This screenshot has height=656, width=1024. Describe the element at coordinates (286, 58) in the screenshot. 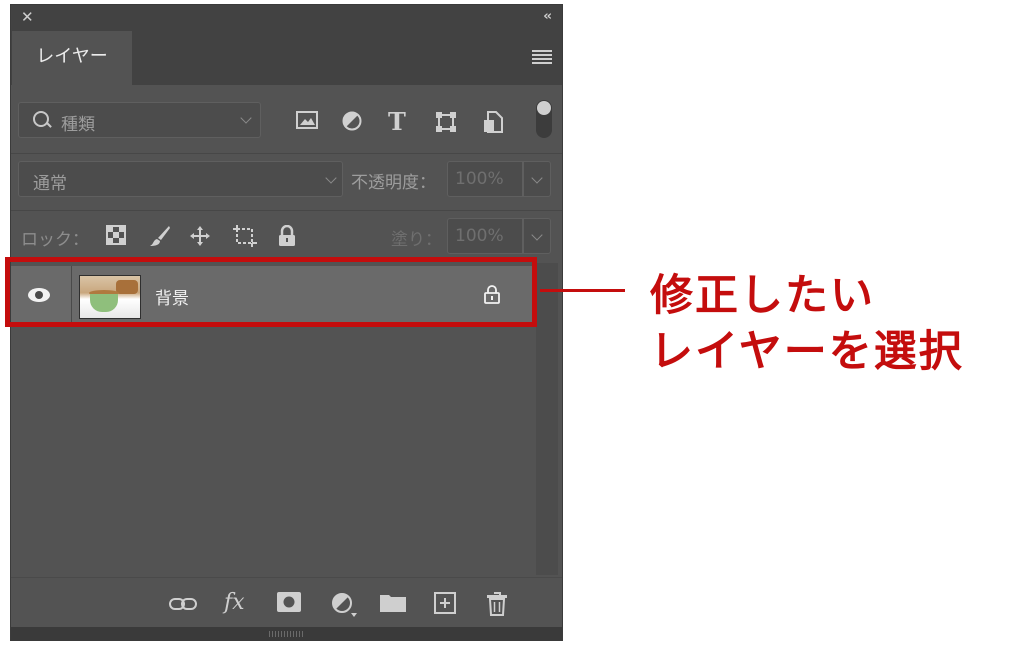

I see `panel-tabbar: レイヤー` at that location.